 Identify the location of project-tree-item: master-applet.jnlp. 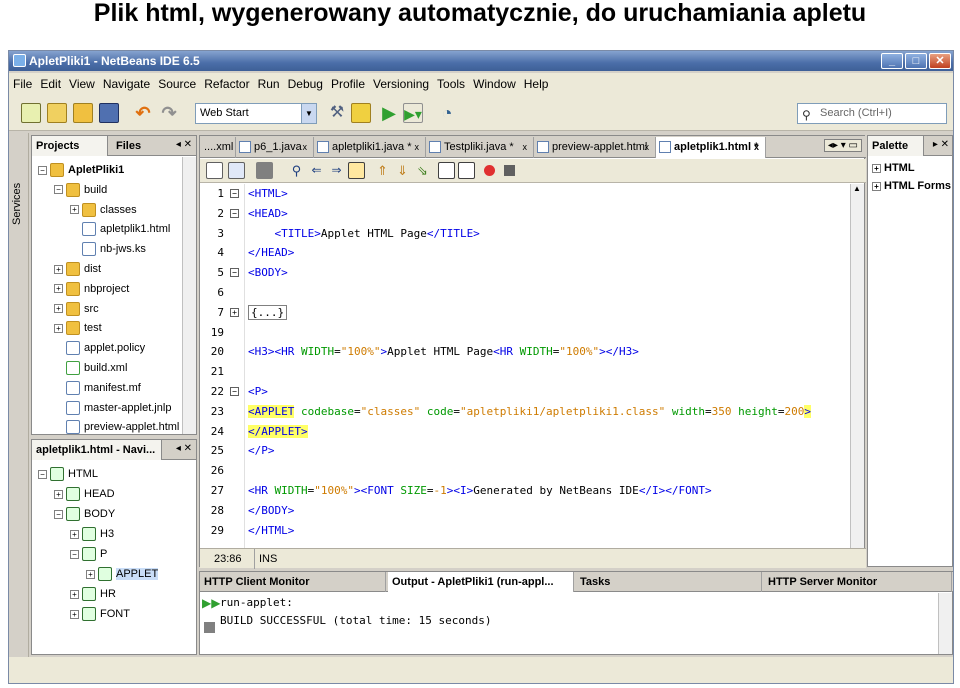
(112, 408).